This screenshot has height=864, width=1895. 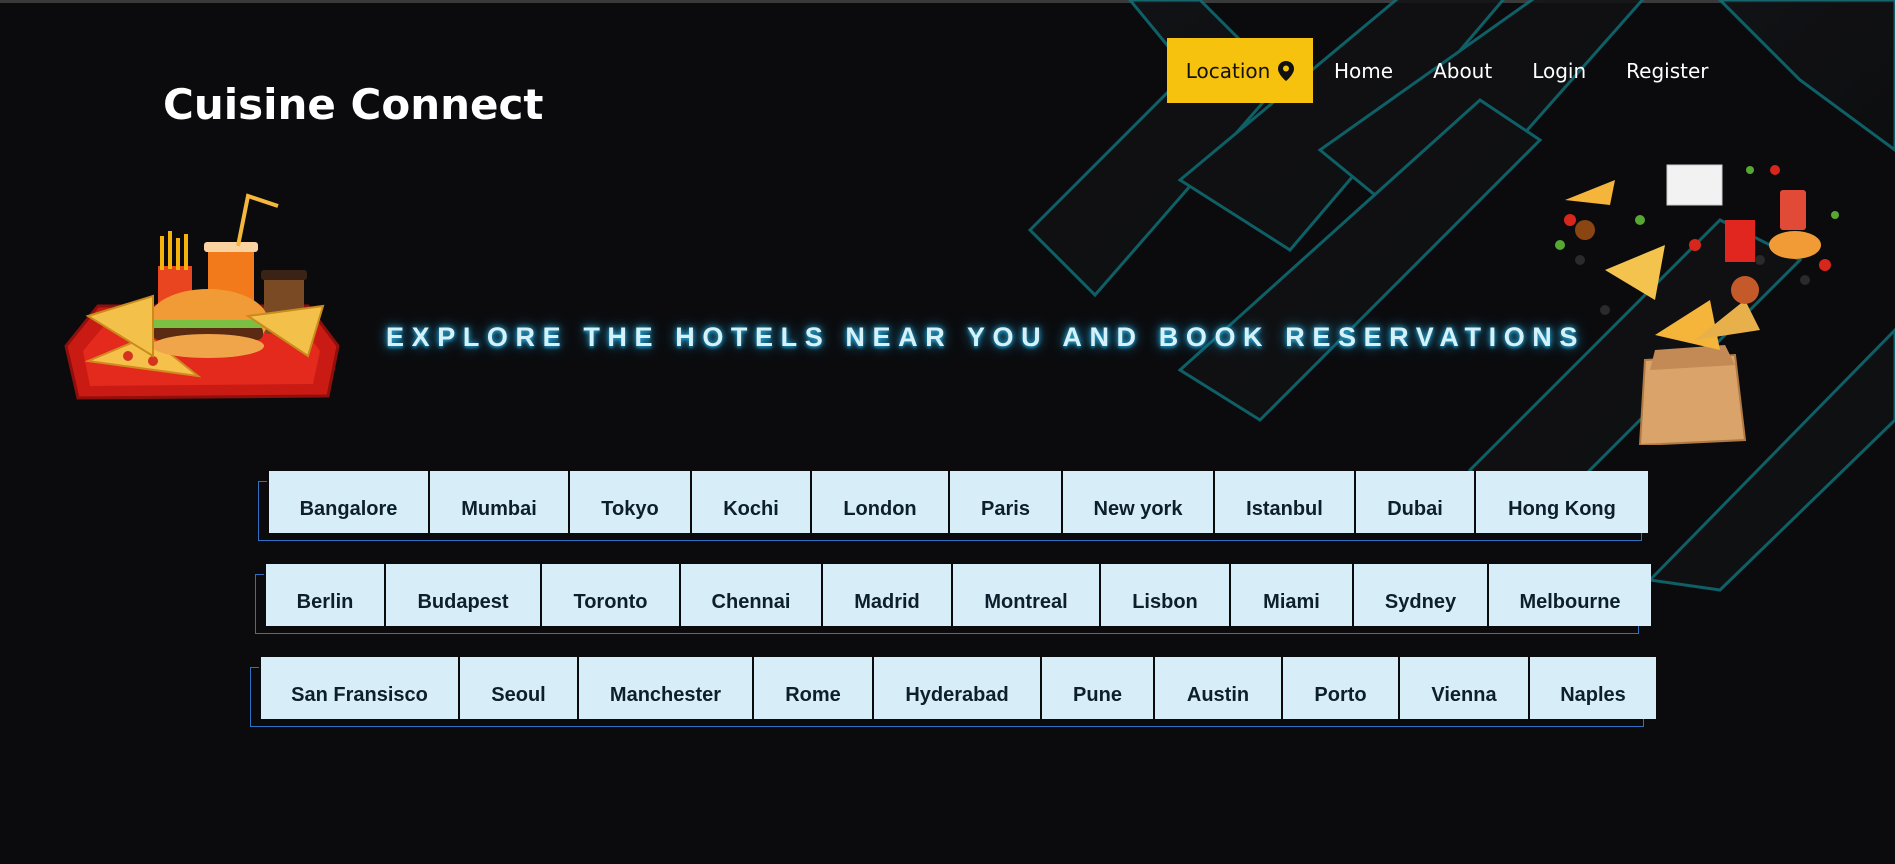 What do you see at coordinates (1419, 595) in the screenshot?
I see `city-button-sydney: Sydney` at bounding box center [1419, 595].